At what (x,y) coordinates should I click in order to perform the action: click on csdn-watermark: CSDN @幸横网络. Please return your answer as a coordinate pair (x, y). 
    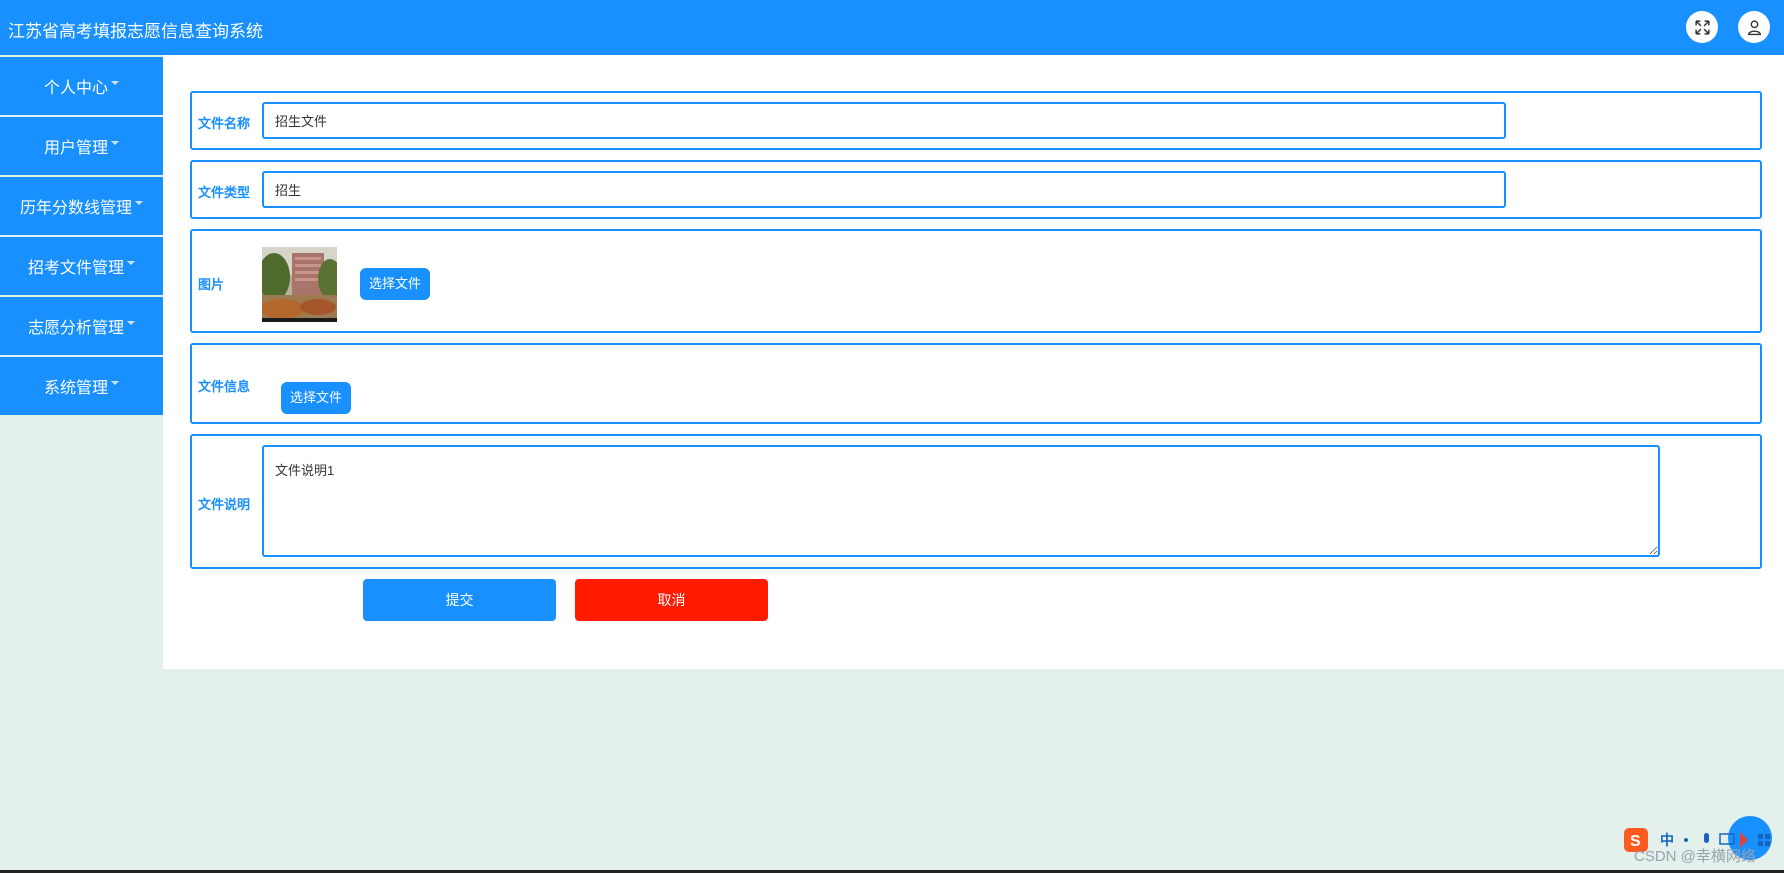
    Looking at the image, I should click on (1695, 856).